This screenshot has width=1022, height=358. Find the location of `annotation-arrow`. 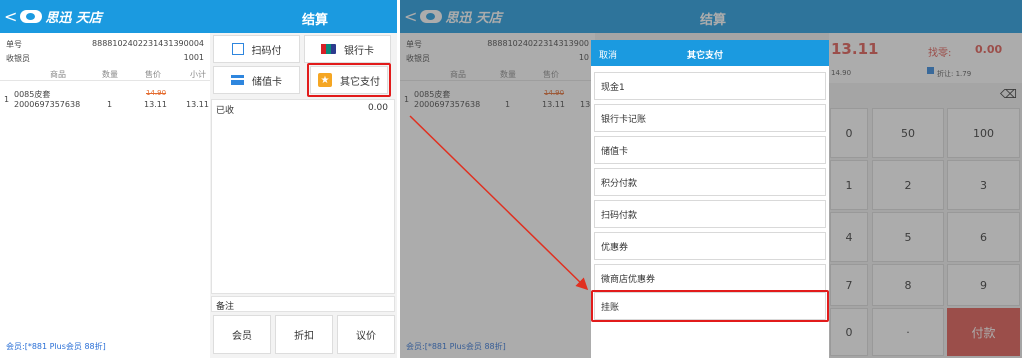

annotation-arrow is located at coordinates (499, 203).